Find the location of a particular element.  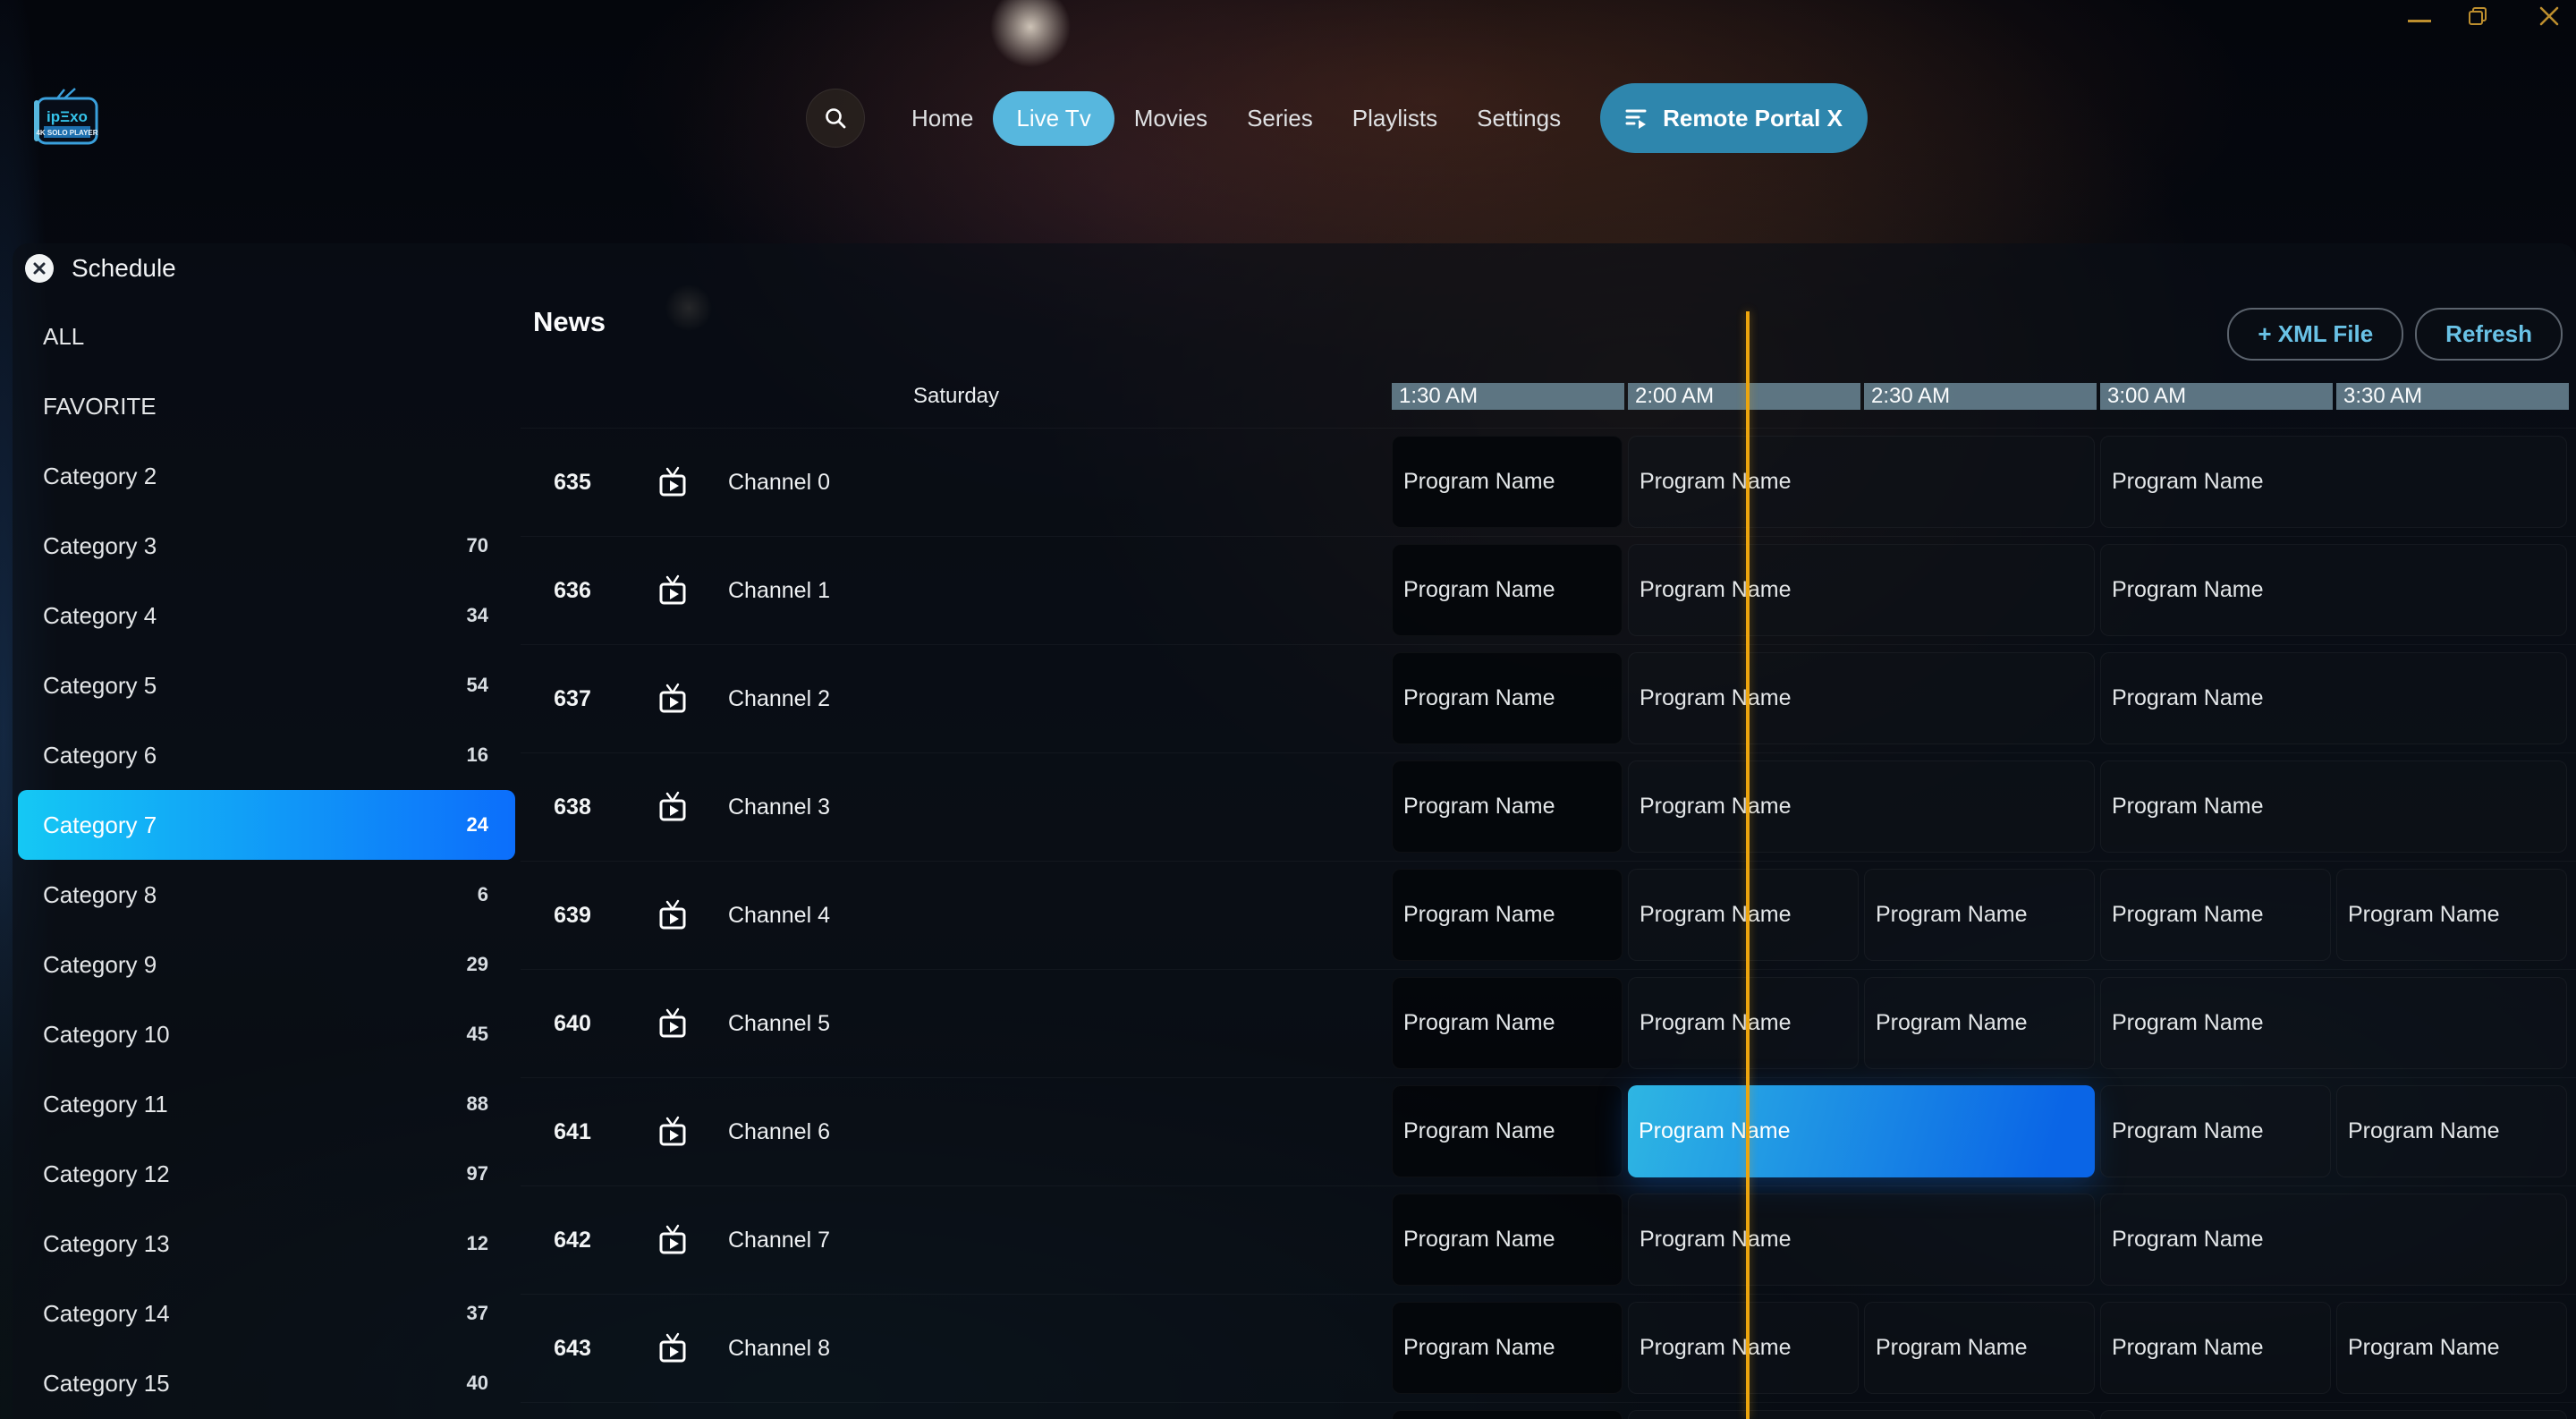

epg-actions: + XML File Refresh is located at coordinates (2395, 334).